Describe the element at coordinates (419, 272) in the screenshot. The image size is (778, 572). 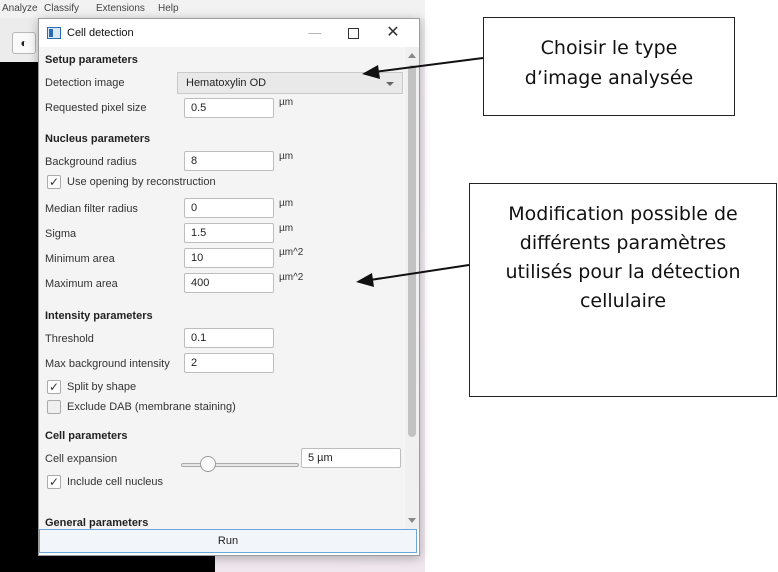
I see `arrow-to-parameters` at that location.